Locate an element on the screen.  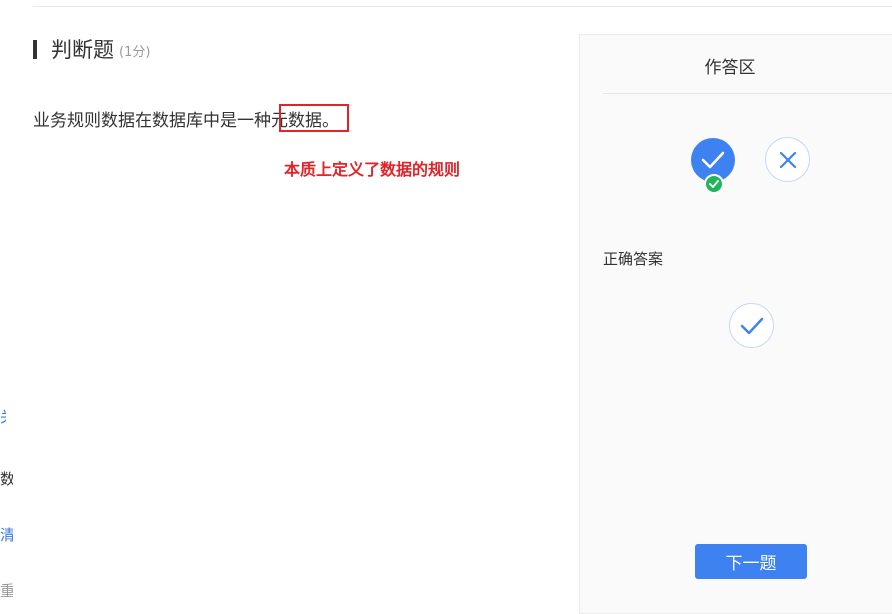
correct-answer-indicator is located at coordinates (751, 325).